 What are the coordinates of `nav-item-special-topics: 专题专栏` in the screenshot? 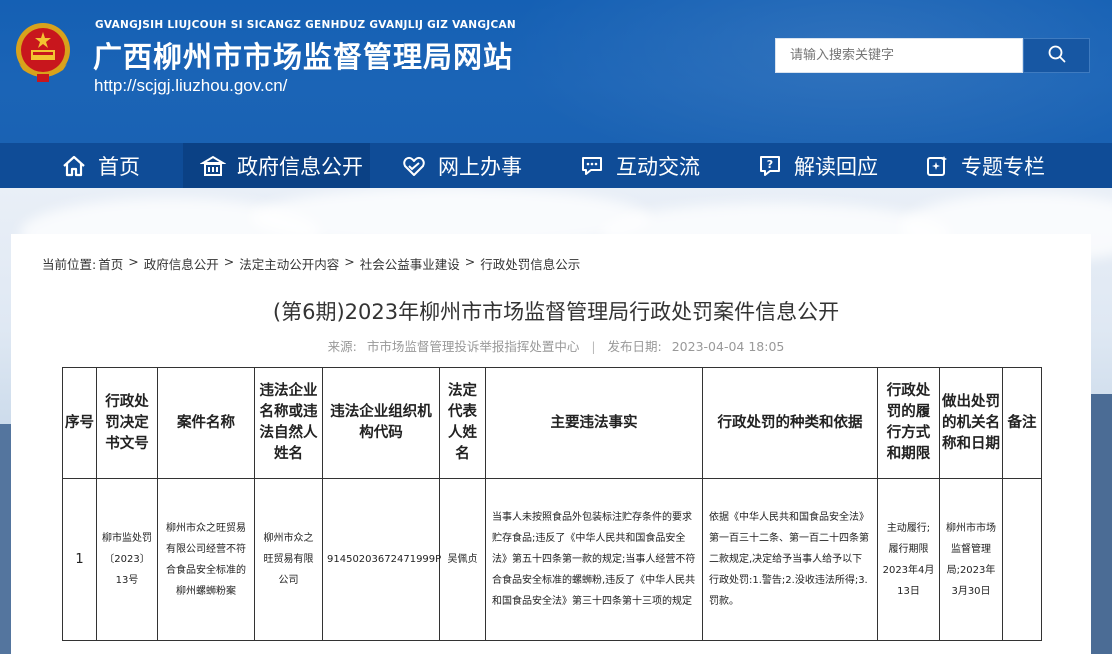 It's located at (1012, 165).